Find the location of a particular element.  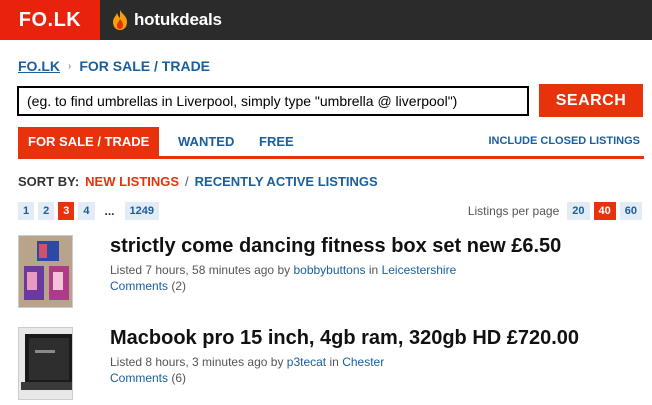

listing-user-link: bobbybuttons is located at coordinates (329, 270).